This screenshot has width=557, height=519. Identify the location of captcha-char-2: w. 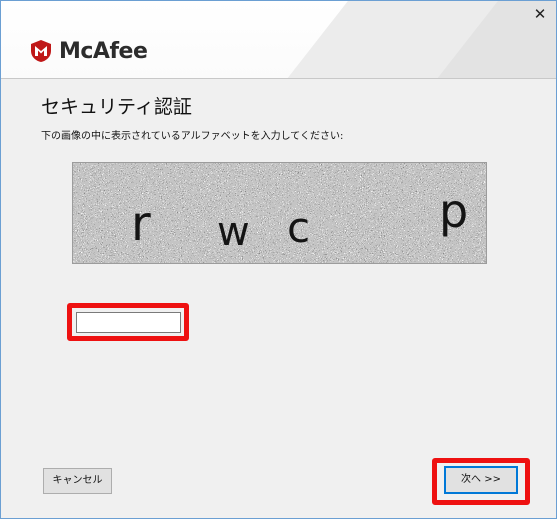
(233, 232).